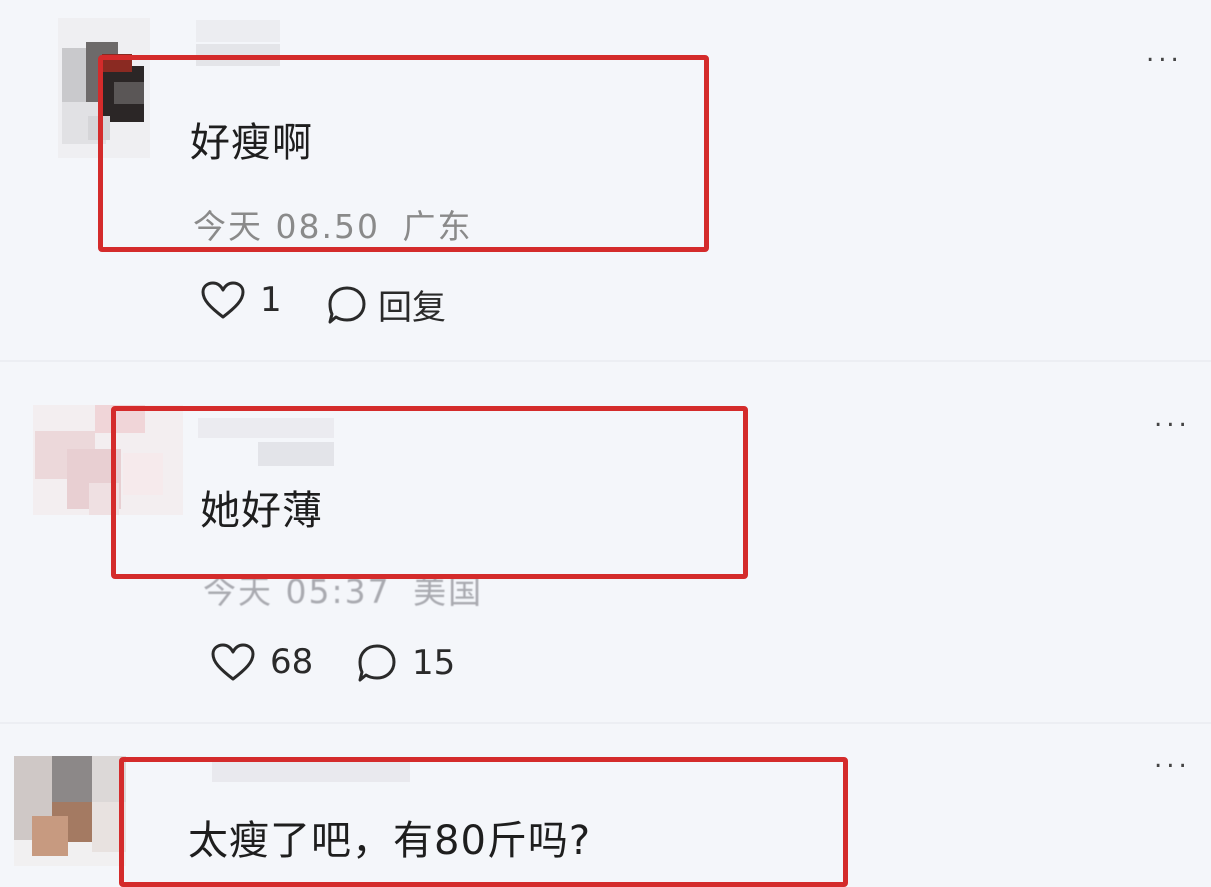  I want to click on reply-button: 回复, so click(386, 304).